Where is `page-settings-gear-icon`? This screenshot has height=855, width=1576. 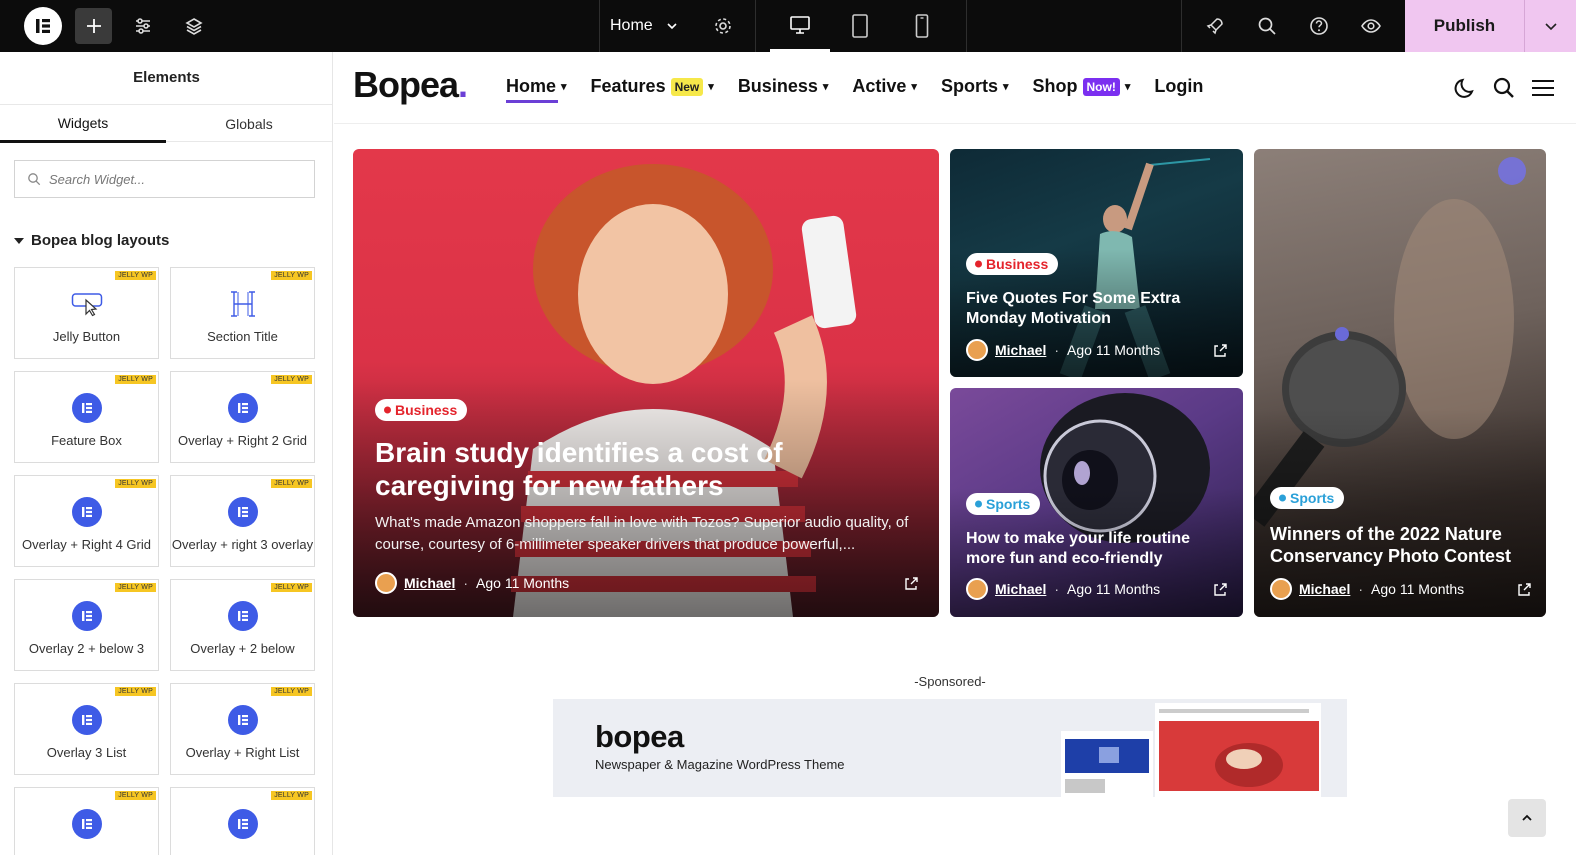 page-settings-gear-icon is located at coordinates (723, 26).